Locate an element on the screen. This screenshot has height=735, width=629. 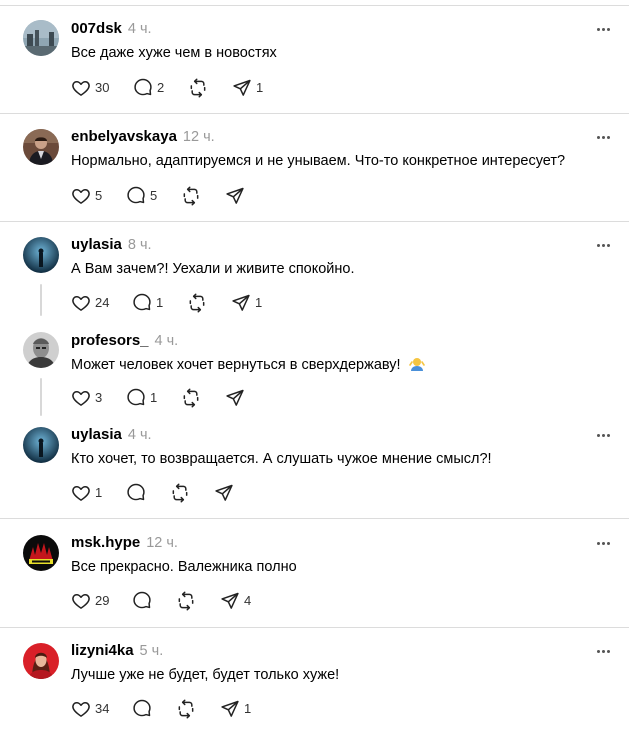
username: msk.hype is located at coordinates (105, 542).